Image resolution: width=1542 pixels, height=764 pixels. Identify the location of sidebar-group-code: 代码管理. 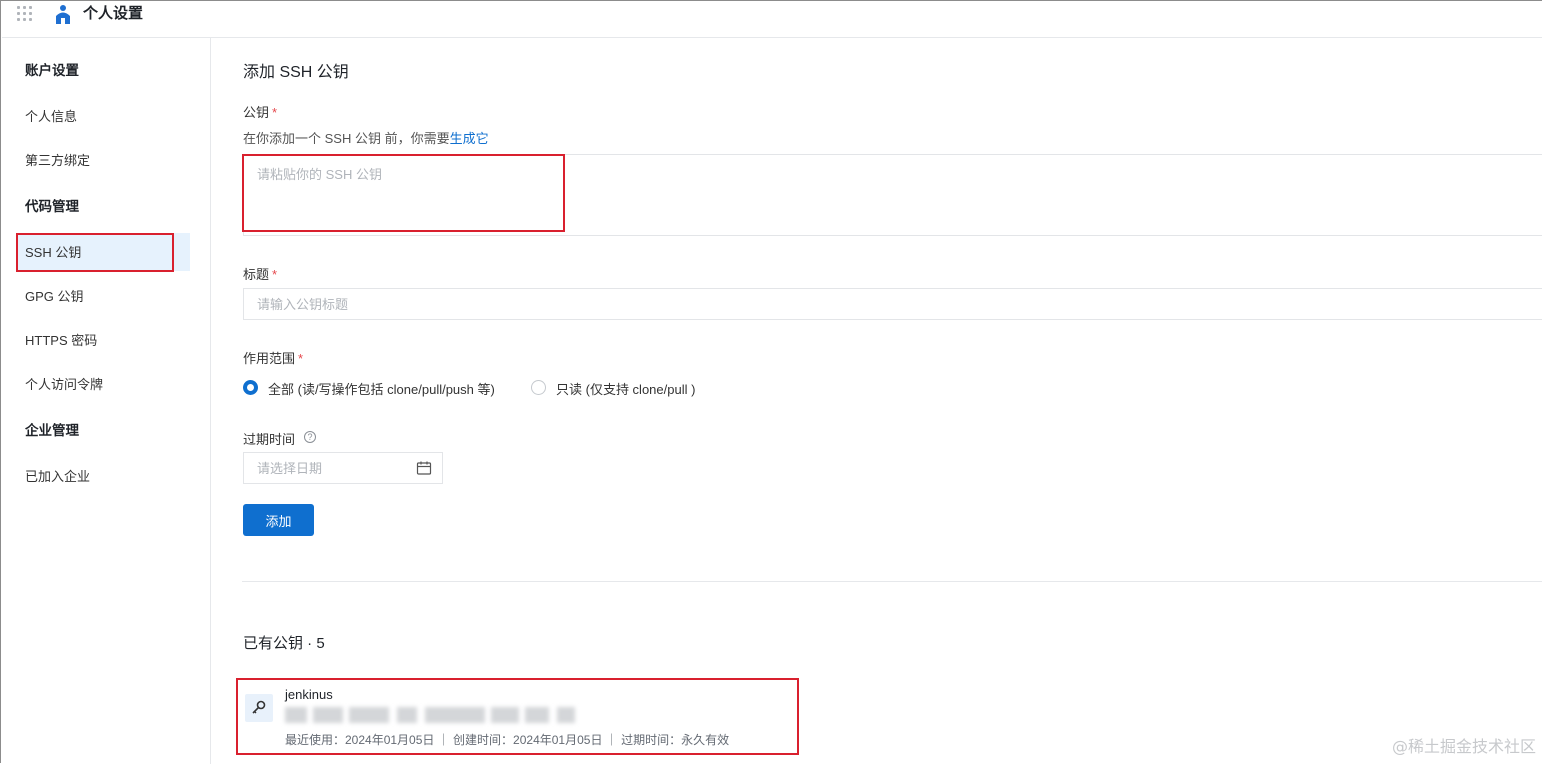
(52, 206).